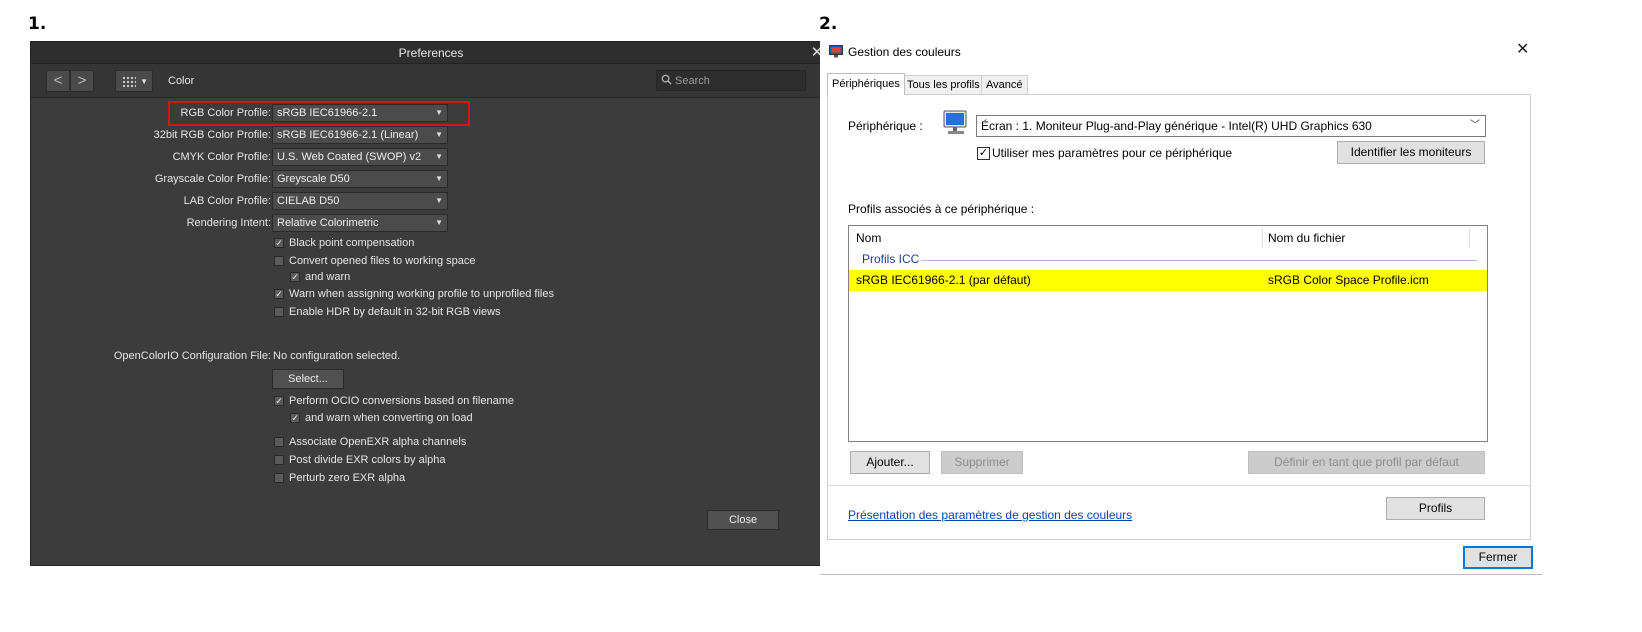  What do you see at coordinates (743, 520) in the screenshot?
I see `close-button: Close` at bounding box center [743, 520].